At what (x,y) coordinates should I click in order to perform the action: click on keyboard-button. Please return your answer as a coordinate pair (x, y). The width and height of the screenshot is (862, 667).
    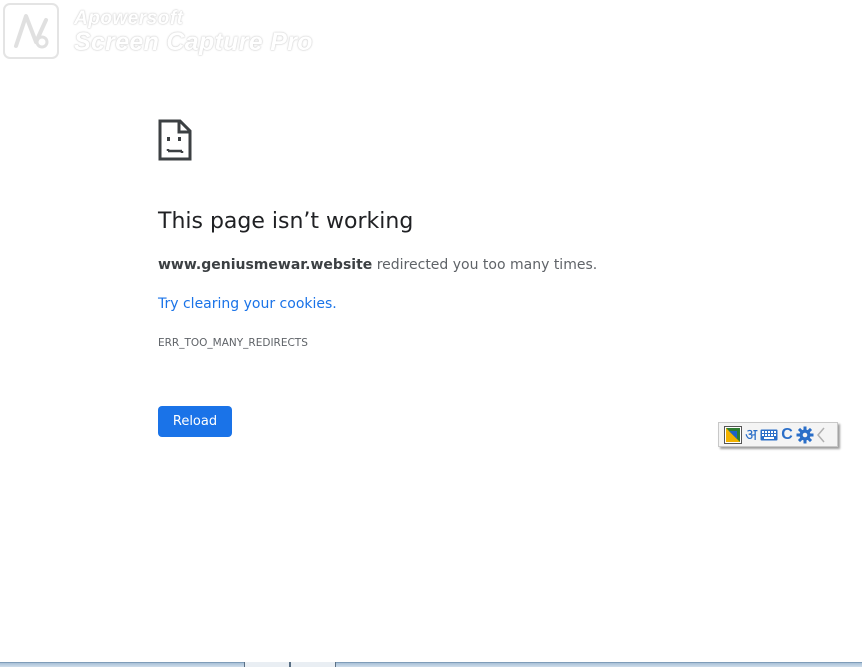
    Looking at the image, I should click on (769, 435).